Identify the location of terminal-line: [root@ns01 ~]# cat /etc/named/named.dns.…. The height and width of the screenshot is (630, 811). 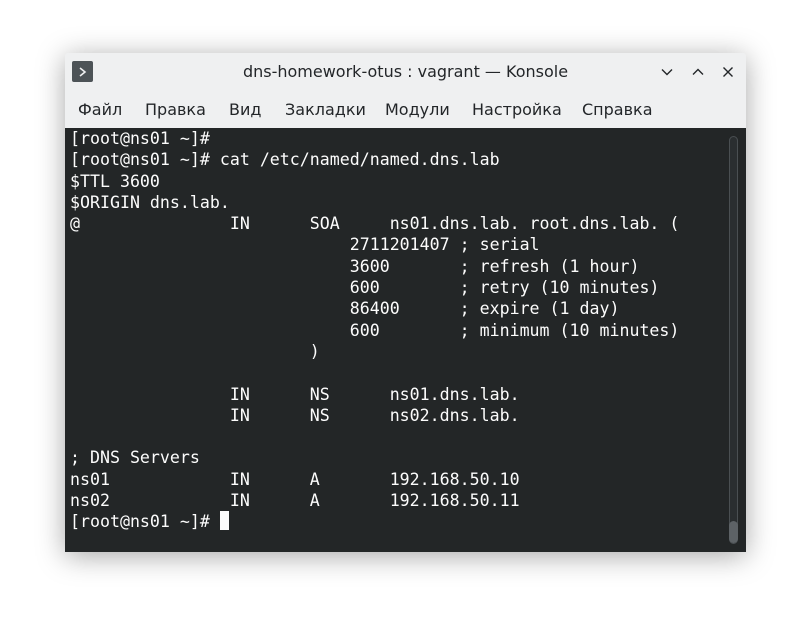
(285, 160).